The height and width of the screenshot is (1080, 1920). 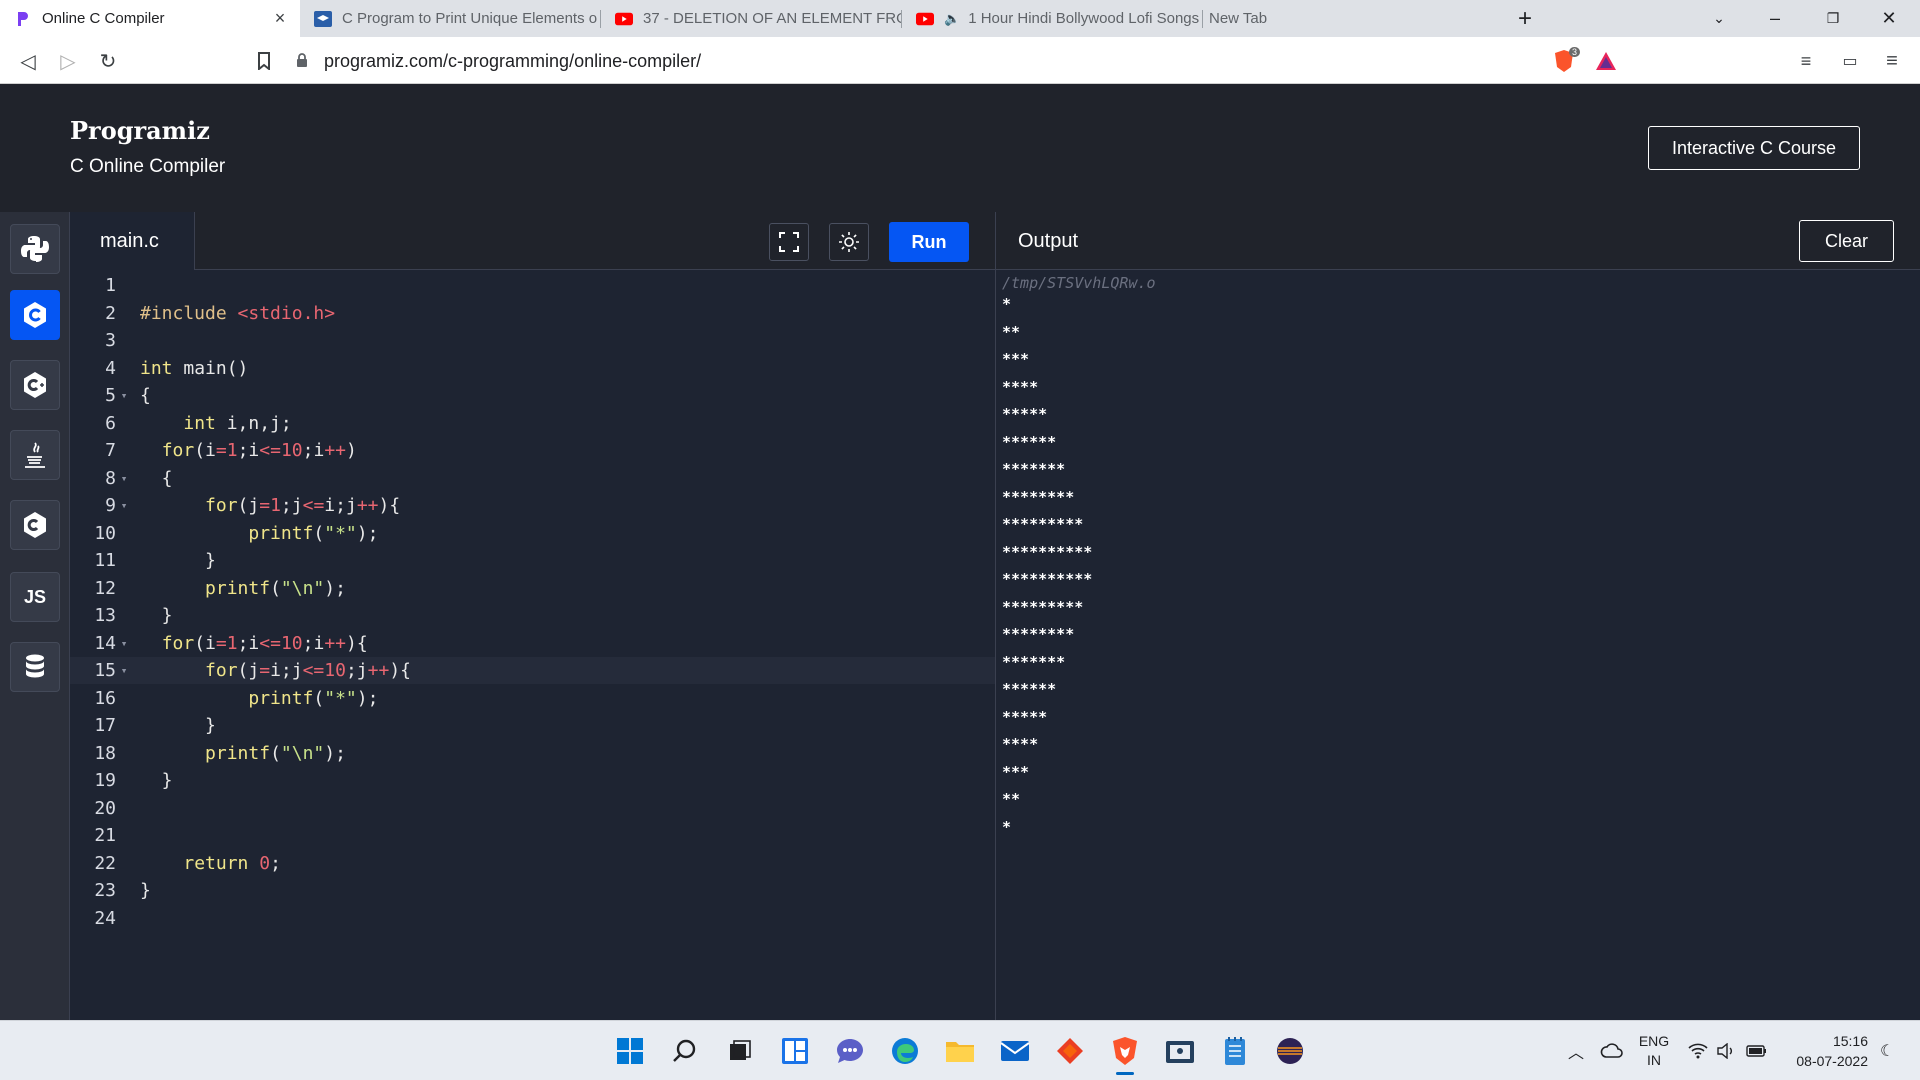 What do you see at coordinates (740, 1051) in the screenshot?
I see `task-view-icon` at bounding box center [740, 1051].